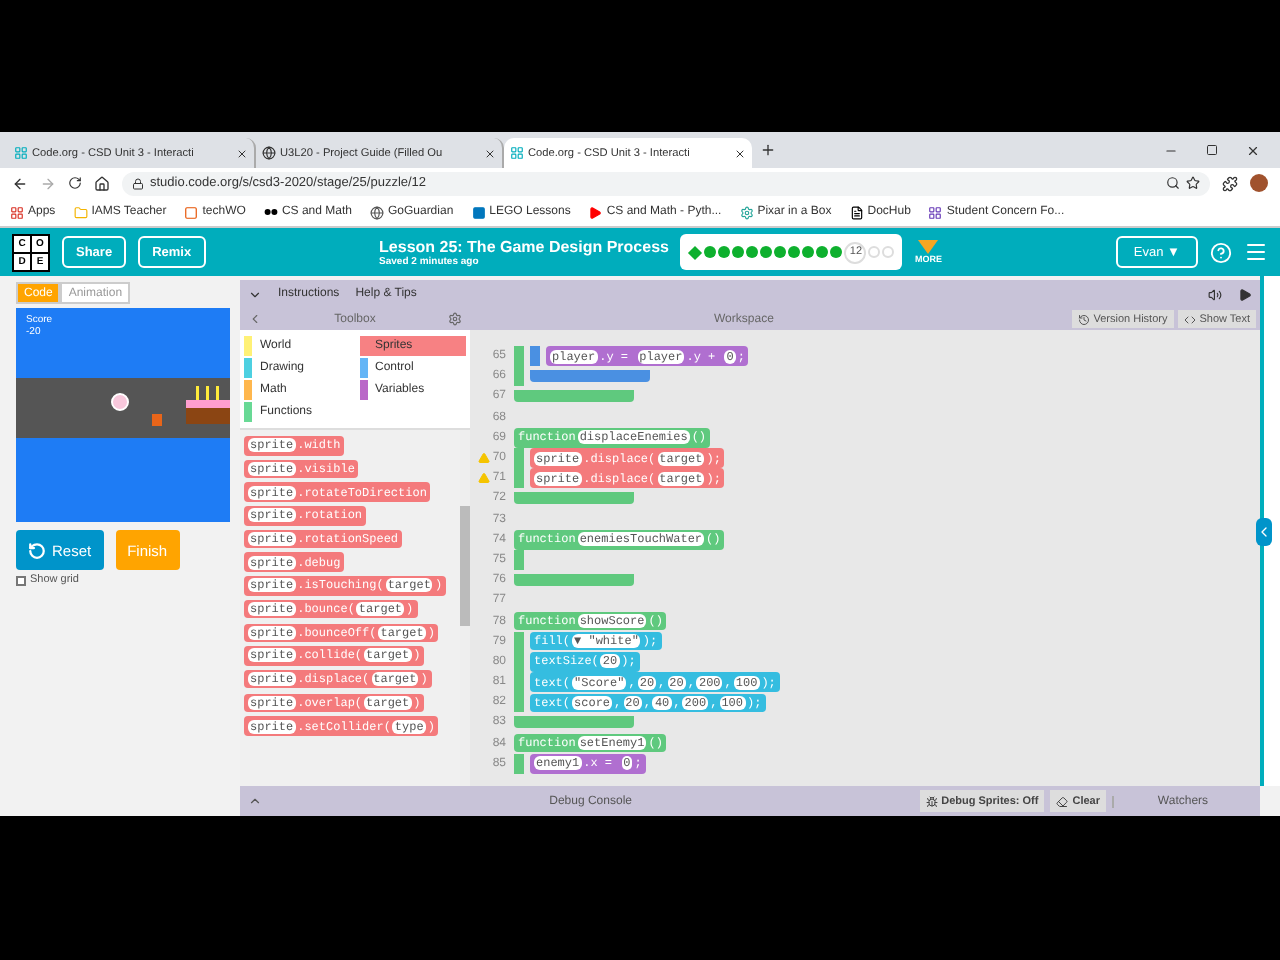 The image size is (1280, 960). Describe the element at coordinates (1259, 183) in the screenshot. I see `profile-avatar` at that location.